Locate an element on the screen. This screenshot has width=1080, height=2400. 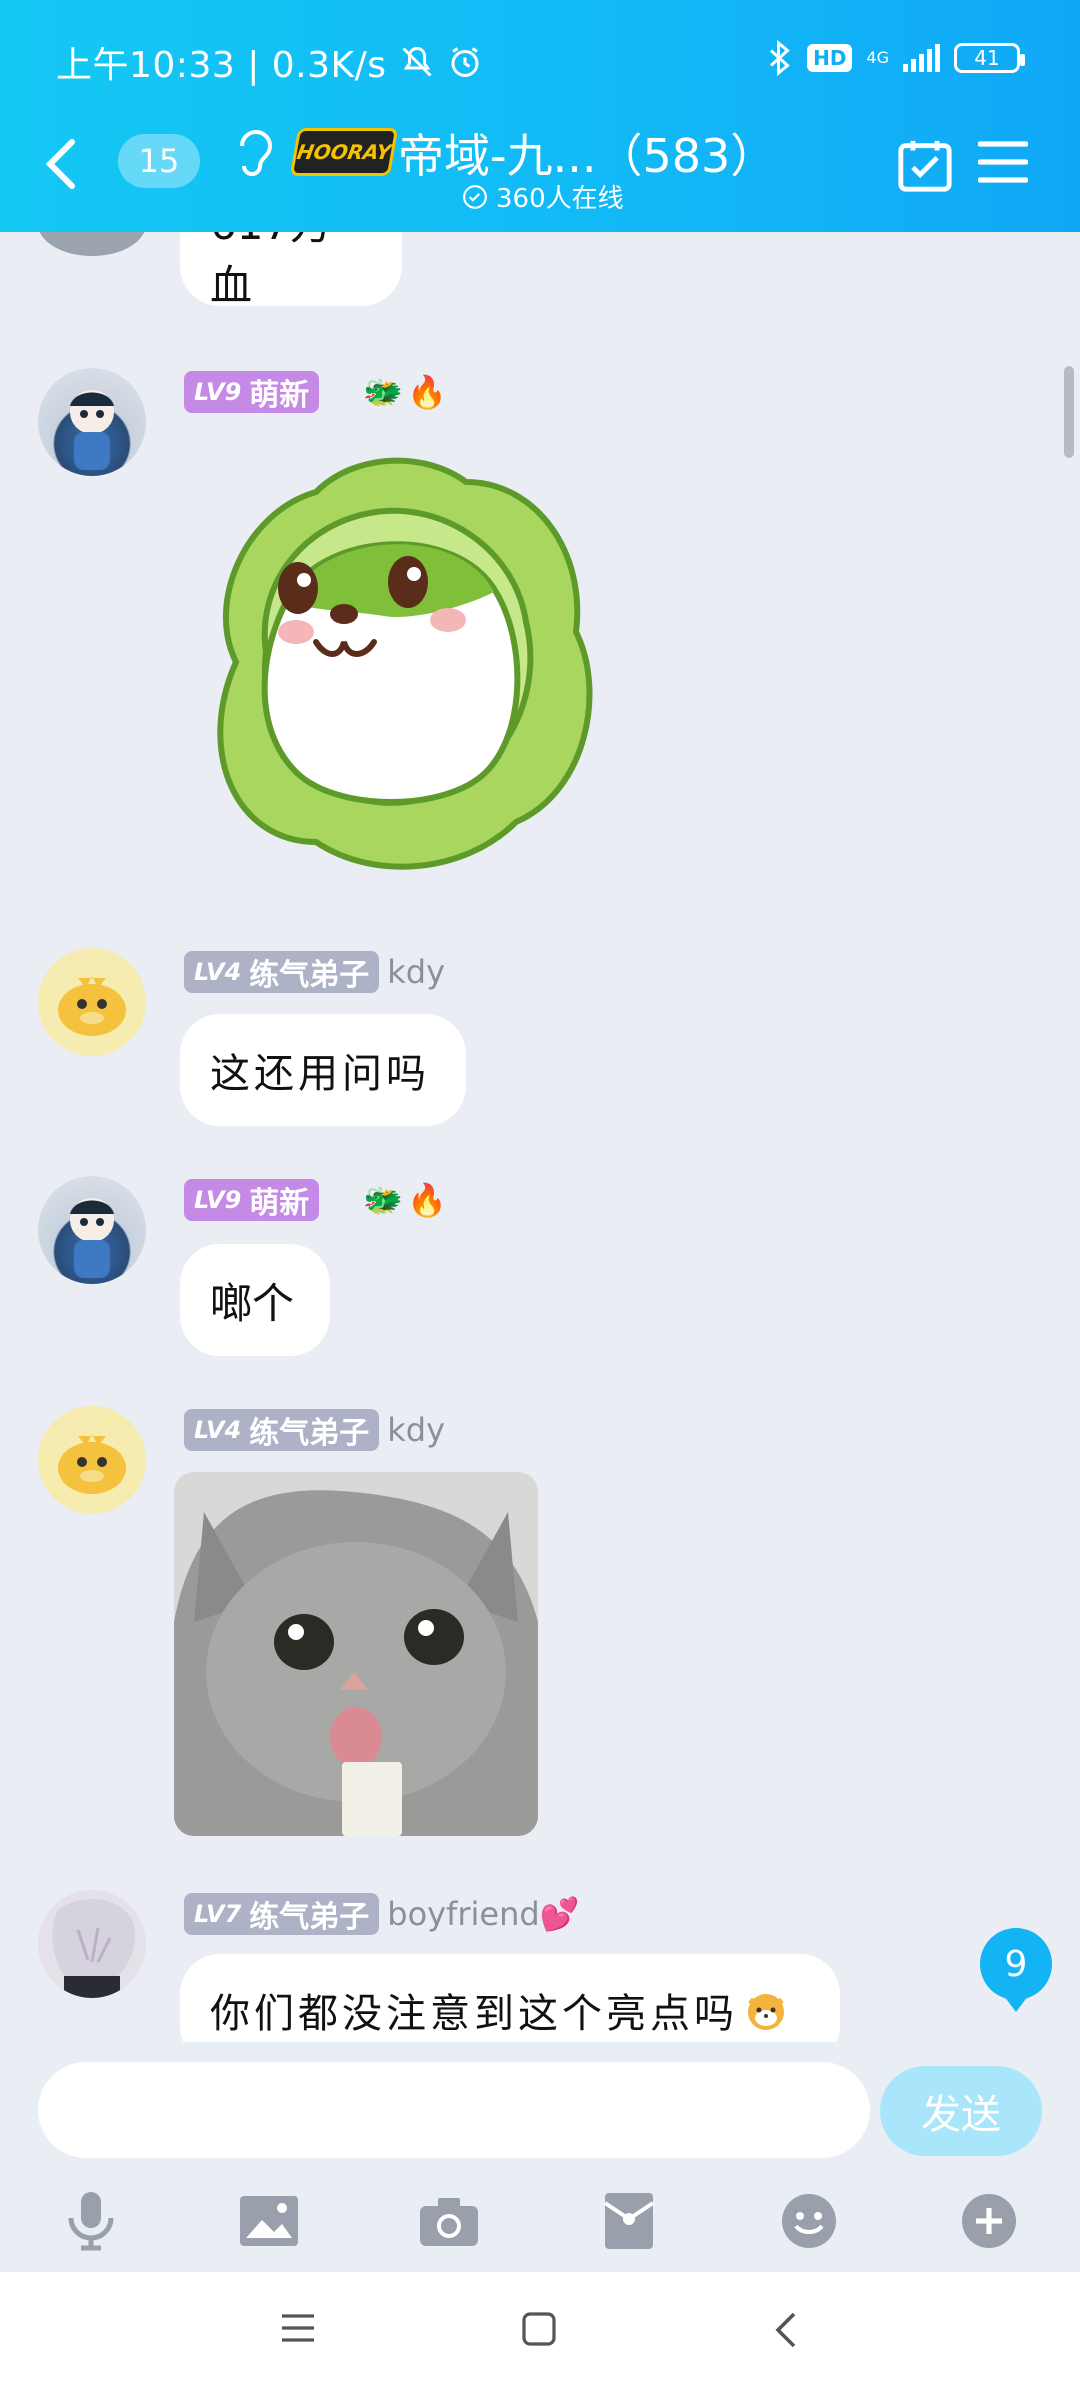
back-arrow-icon is located at coordinates (62, 164).